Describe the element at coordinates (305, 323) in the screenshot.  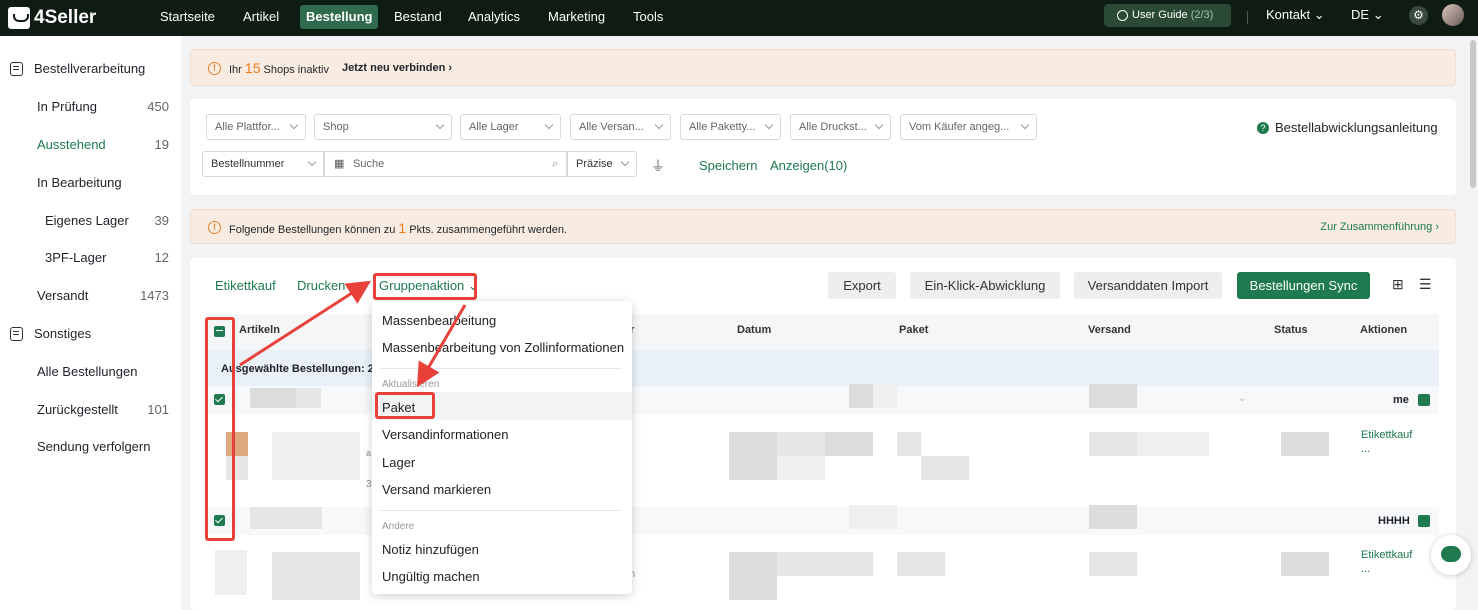
I see `arrow-to-group-action` at that location.